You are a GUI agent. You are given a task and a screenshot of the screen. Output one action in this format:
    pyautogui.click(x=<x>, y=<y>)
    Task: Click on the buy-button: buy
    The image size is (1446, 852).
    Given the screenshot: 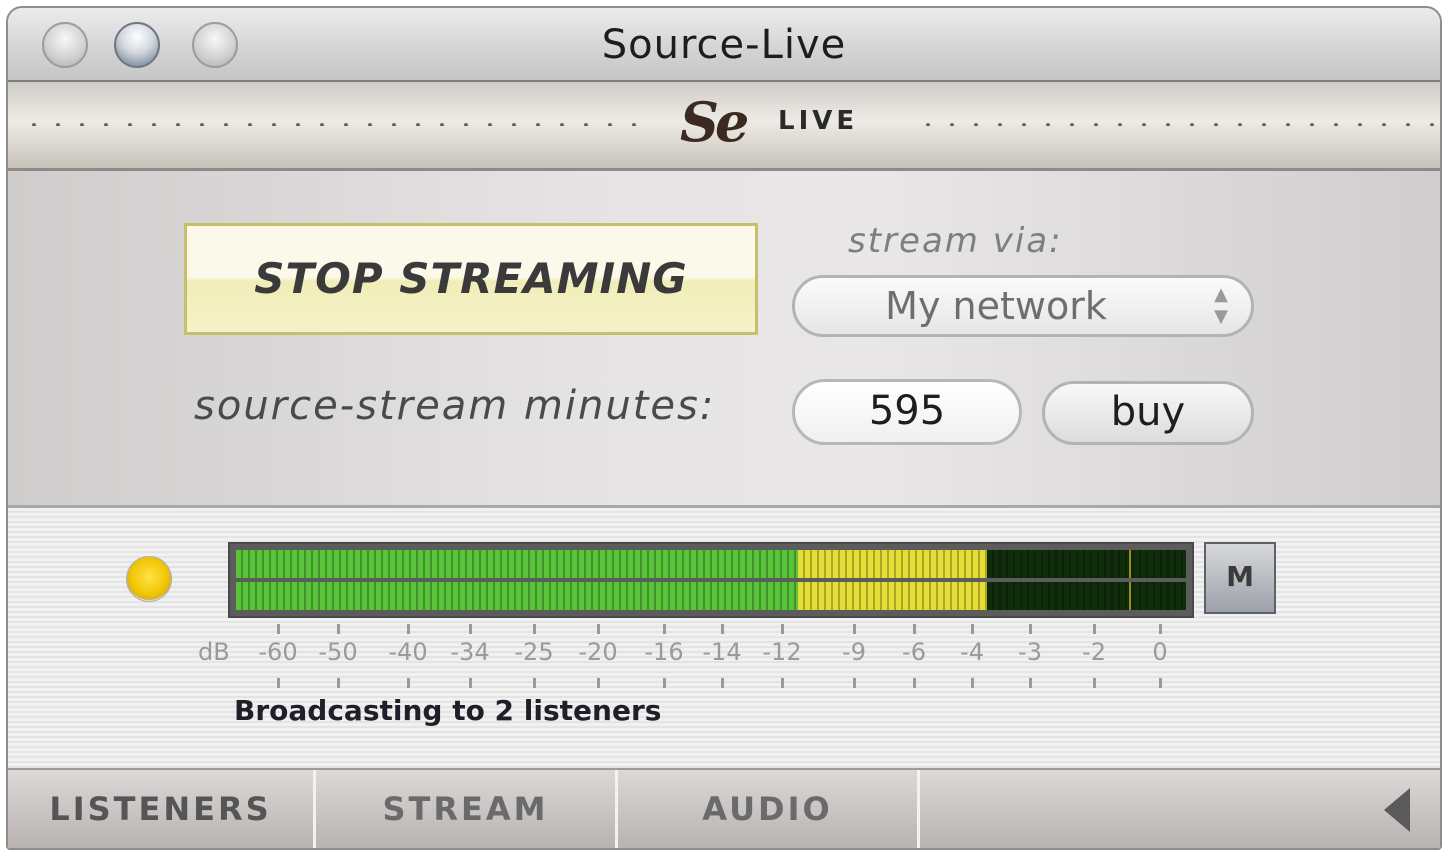 What is the action you would take?
    pyautogui.click(x=1148, y=413)
    